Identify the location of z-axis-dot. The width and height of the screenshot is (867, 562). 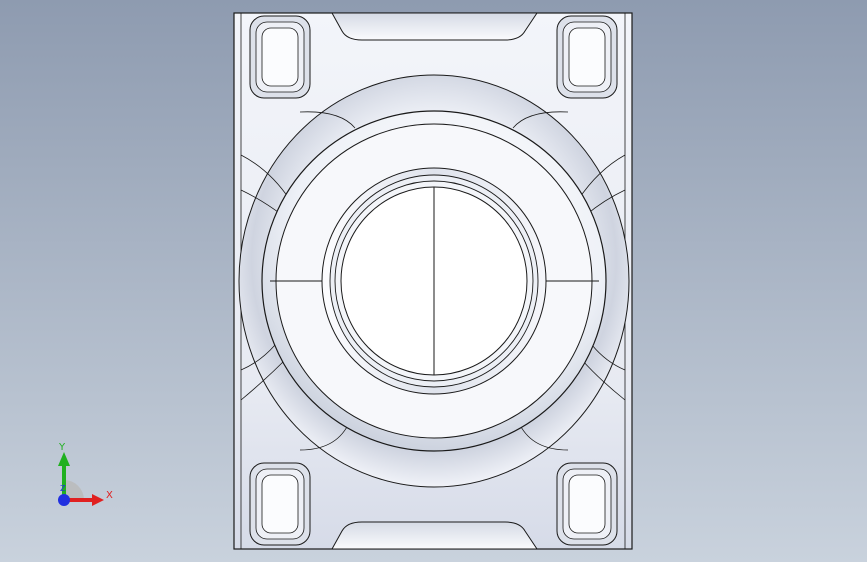
(64, 500).